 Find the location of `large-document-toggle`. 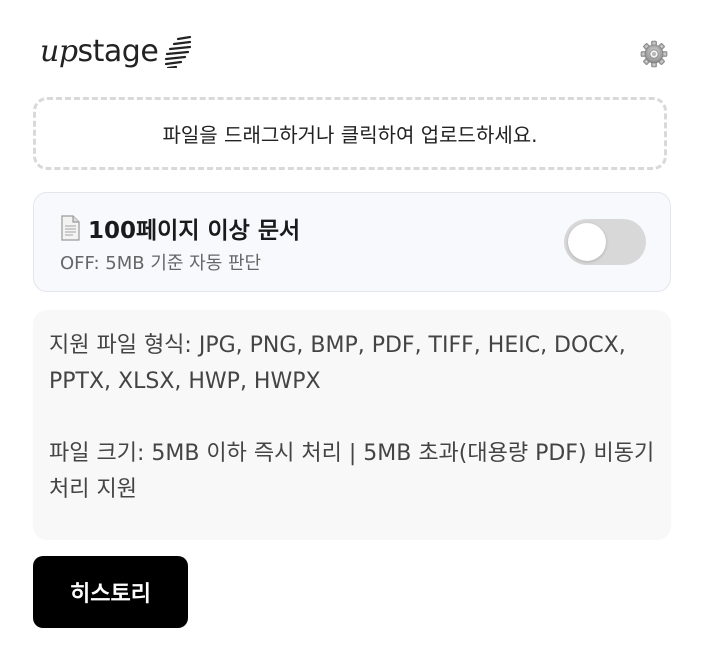

large-document-toggle is located at coordinates (605, 242).